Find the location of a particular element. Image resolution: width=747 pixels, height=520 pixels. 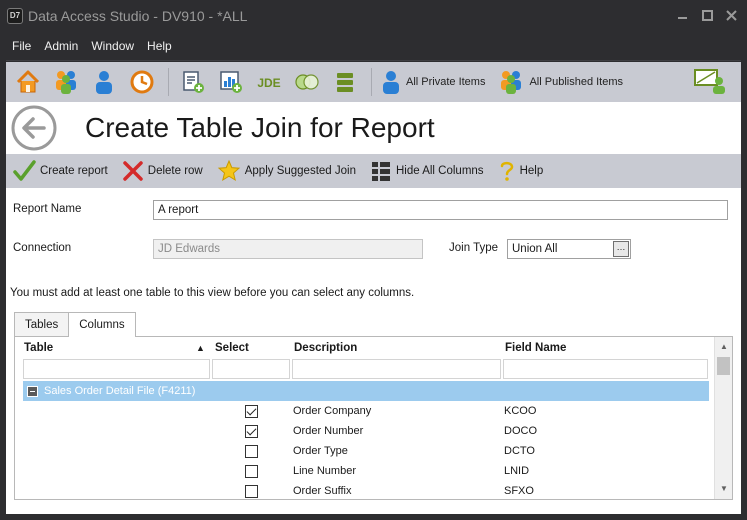

column-header-description: Description is located at coordinates (325, 348).